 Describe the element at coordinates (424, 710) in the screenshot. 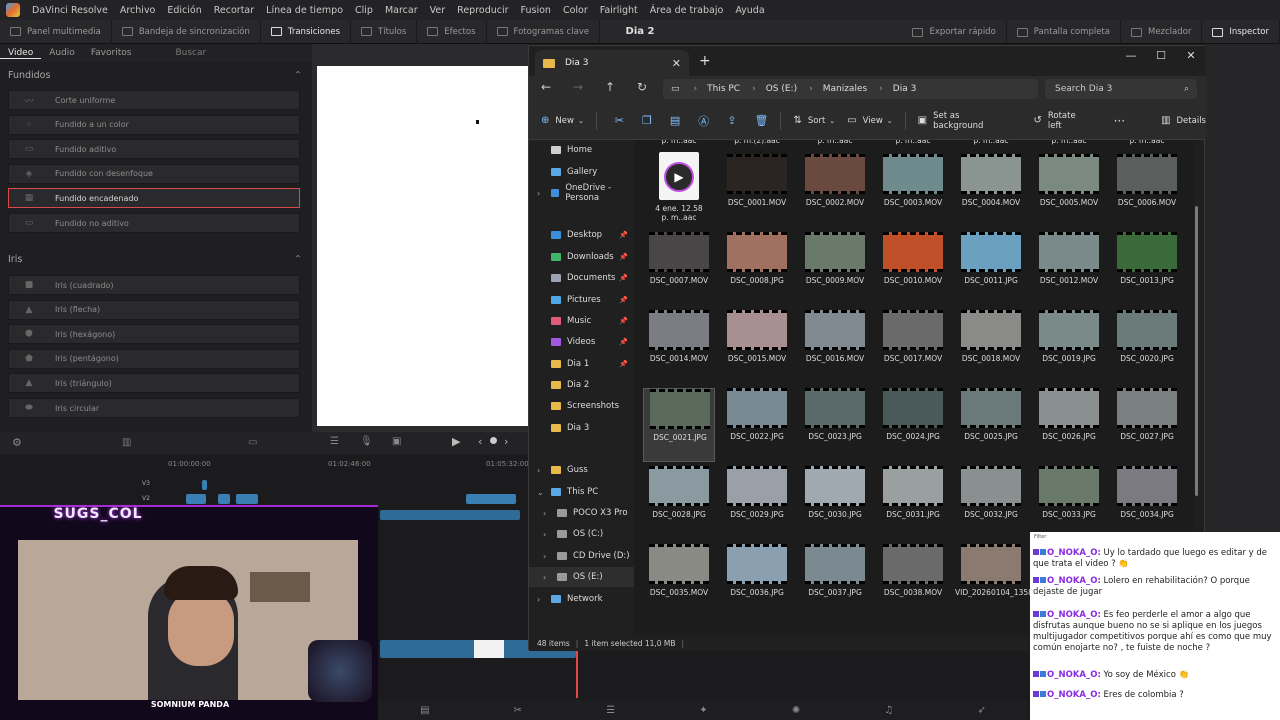

I see `media-page-icon: ▤` at that location.